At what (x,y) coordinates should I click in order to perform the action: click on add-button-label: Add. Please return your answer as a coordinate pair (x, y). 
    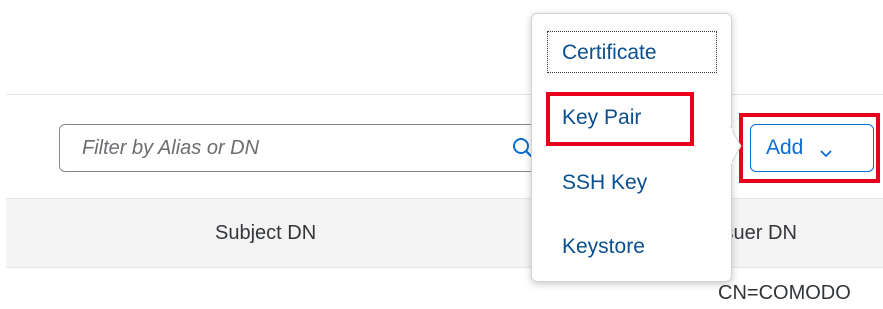
    Looking at the image, I should click on (785, 147).